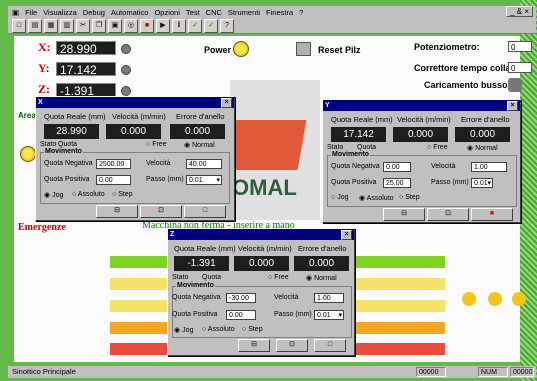 This screenshot has height=381, width=537. I want to click on play-icon: ▶, so click(163, 25).